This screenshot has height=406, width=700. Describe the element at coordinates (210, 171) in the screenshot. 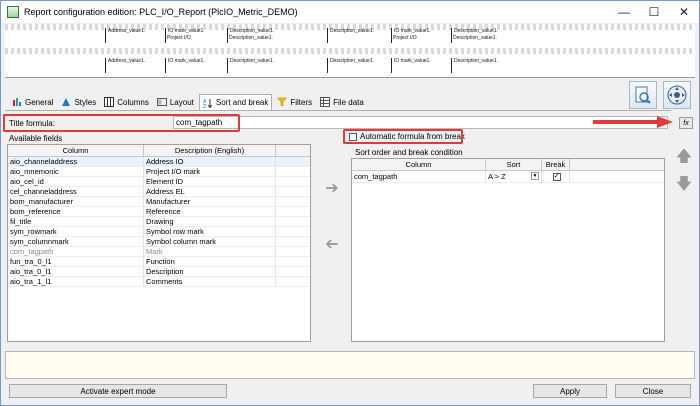

I see `field-description-cell: Project I/O mark` at that location.